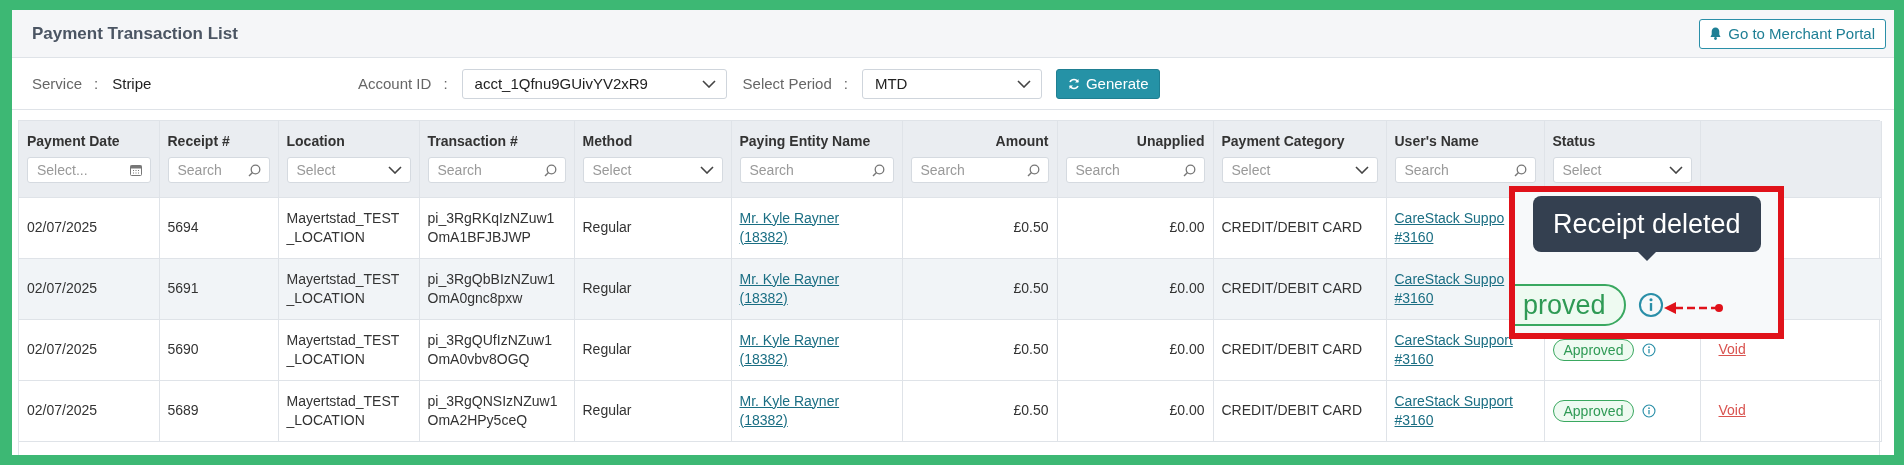 This screenshot has height=465, width=1904. Describe the element at coordinates (74, 141) in the screenshot. I see `column-header: Payment Date` at that location.